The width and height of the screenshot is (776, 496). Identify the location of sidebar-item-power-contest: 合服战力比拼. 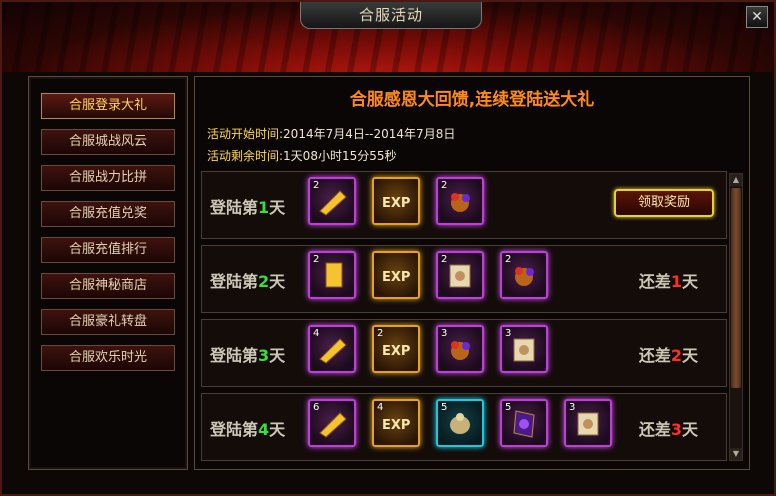
(108, 178).